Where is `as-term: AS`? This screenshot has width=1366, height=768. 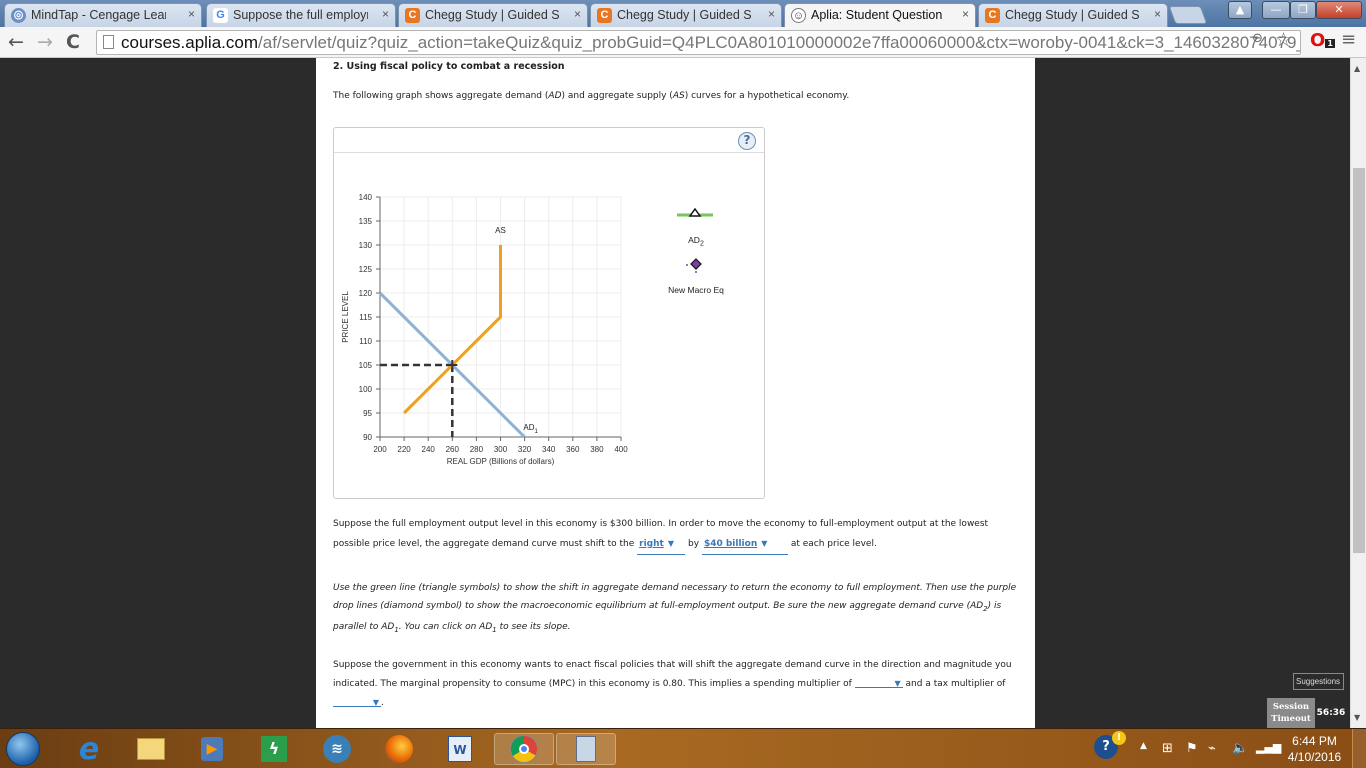 as-term: AS is located at coordinates (678, 96).